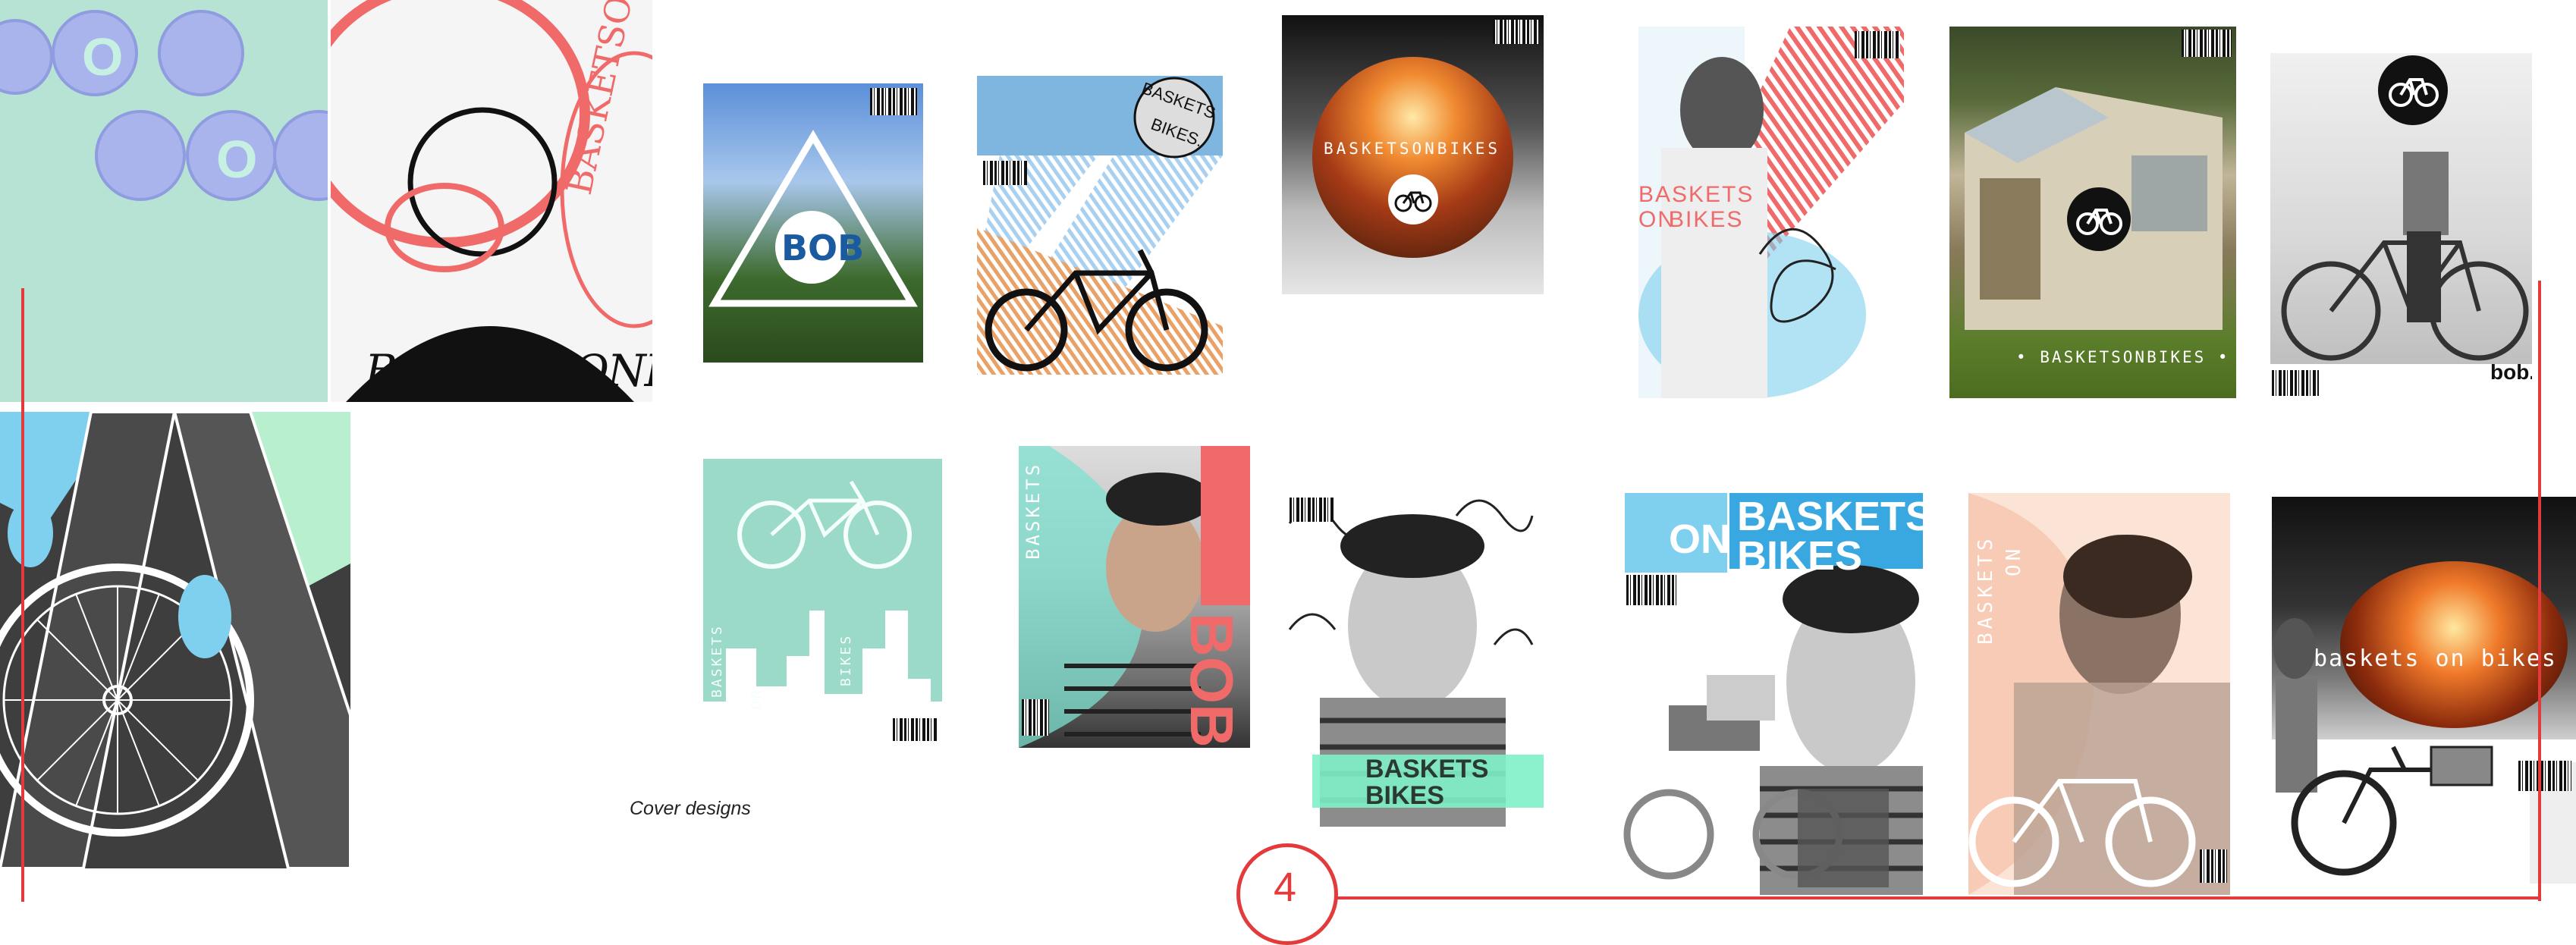  Describe the element at coordinates (1212, 680) in the screenshot. I see `bob-vertical-logo: BOB` at that location.